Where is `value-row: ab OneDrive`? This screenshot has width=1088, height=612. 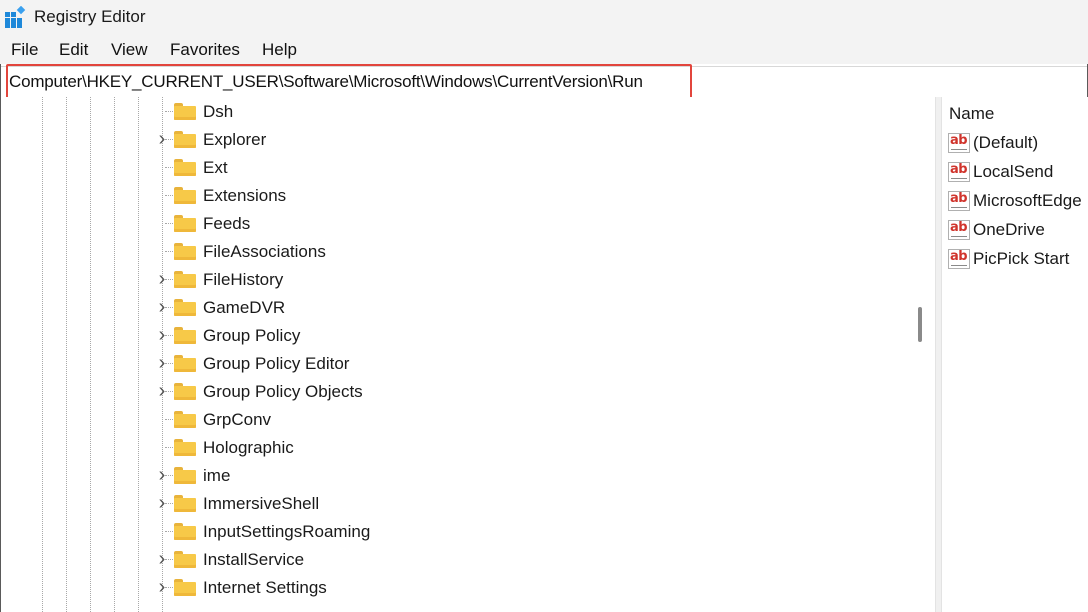 value-row: ab OneDrive is located at coordinates (1017, 230).